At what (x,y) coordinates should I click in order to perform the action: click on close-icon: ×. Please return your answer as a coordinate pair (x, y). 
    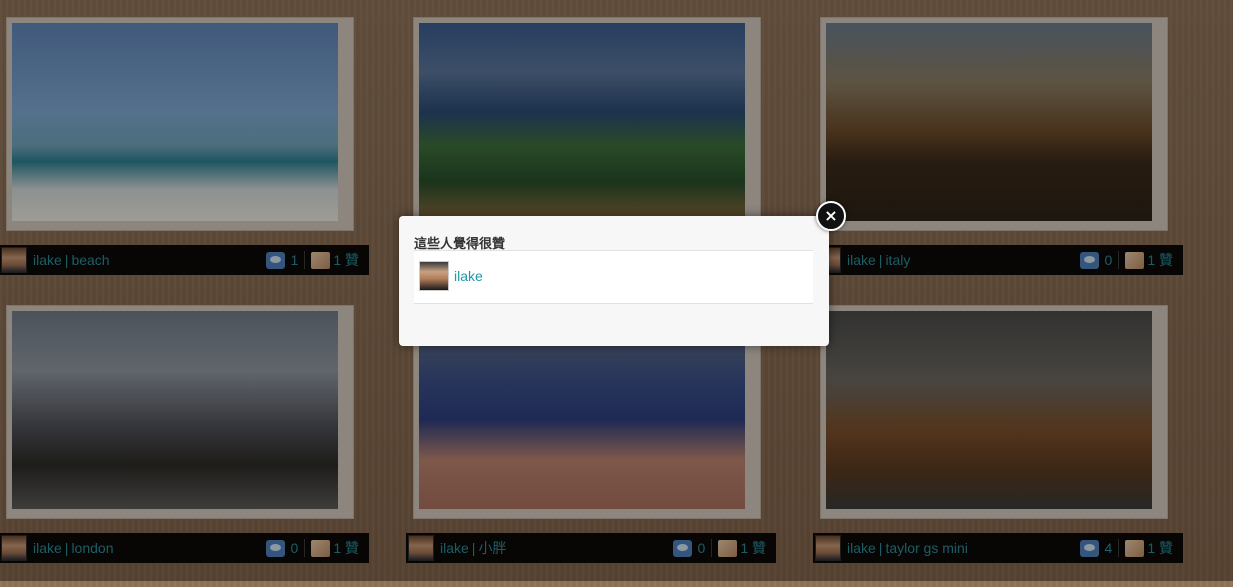
    Looking at the image, I should click on (831, 216).